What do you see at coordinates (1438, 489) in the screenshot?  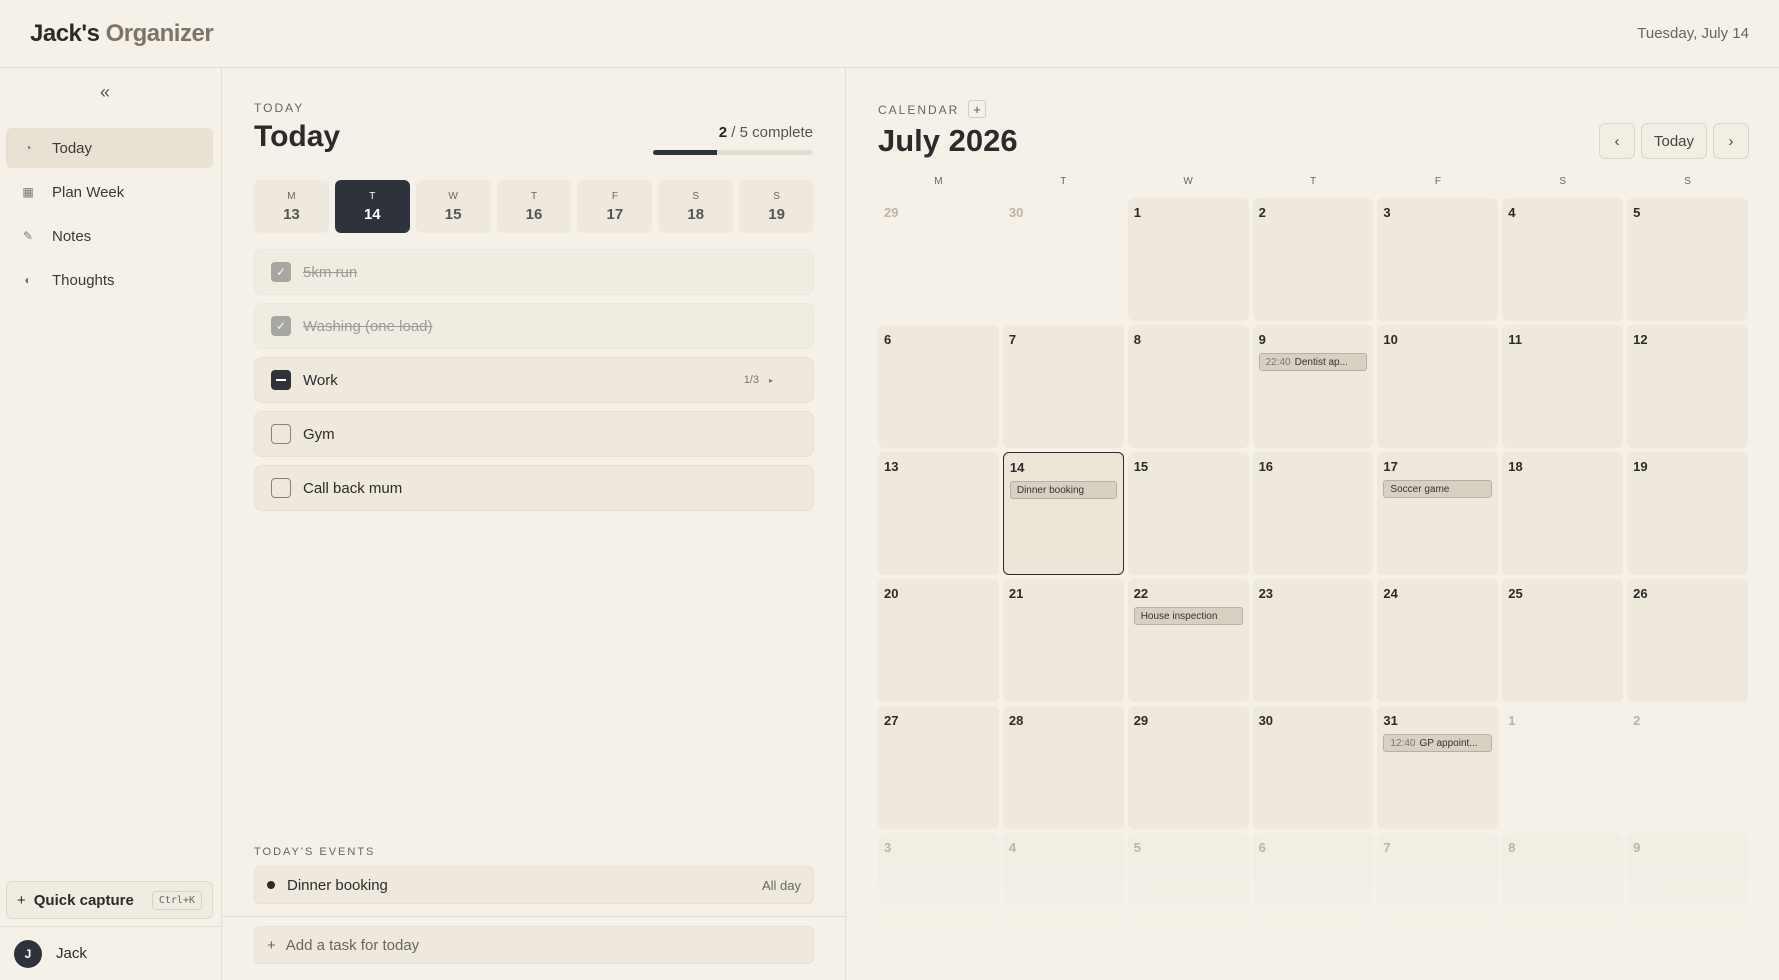 I see `event-chip: Soccer game` at bounding box center [1438, 489].